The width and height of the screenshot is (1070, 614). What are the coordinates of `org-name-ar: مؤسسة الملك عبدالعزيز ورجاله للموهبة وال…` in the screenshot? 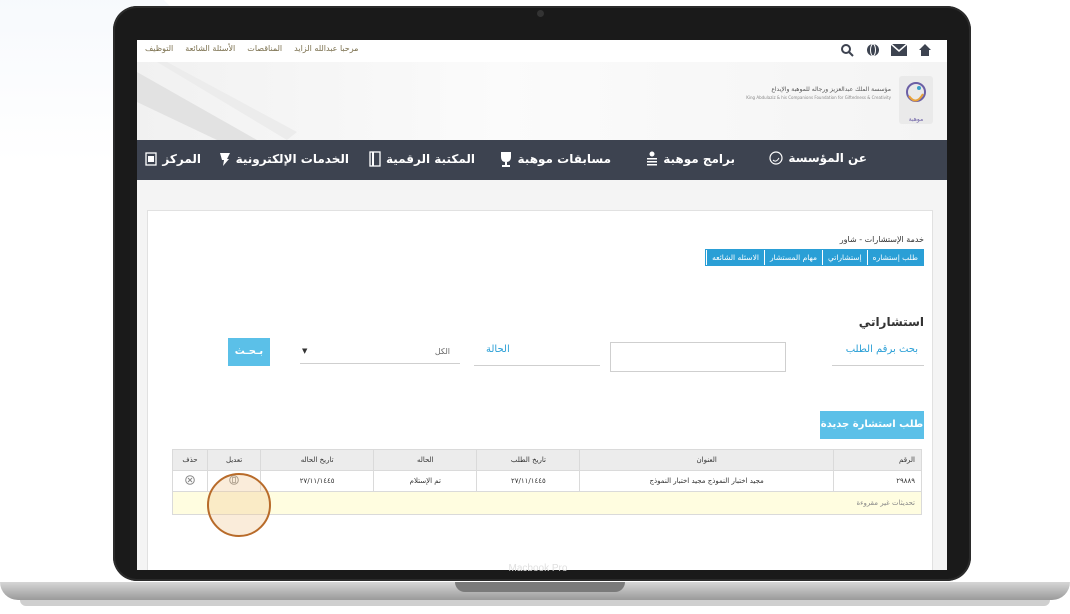 It's located at (831, 89).